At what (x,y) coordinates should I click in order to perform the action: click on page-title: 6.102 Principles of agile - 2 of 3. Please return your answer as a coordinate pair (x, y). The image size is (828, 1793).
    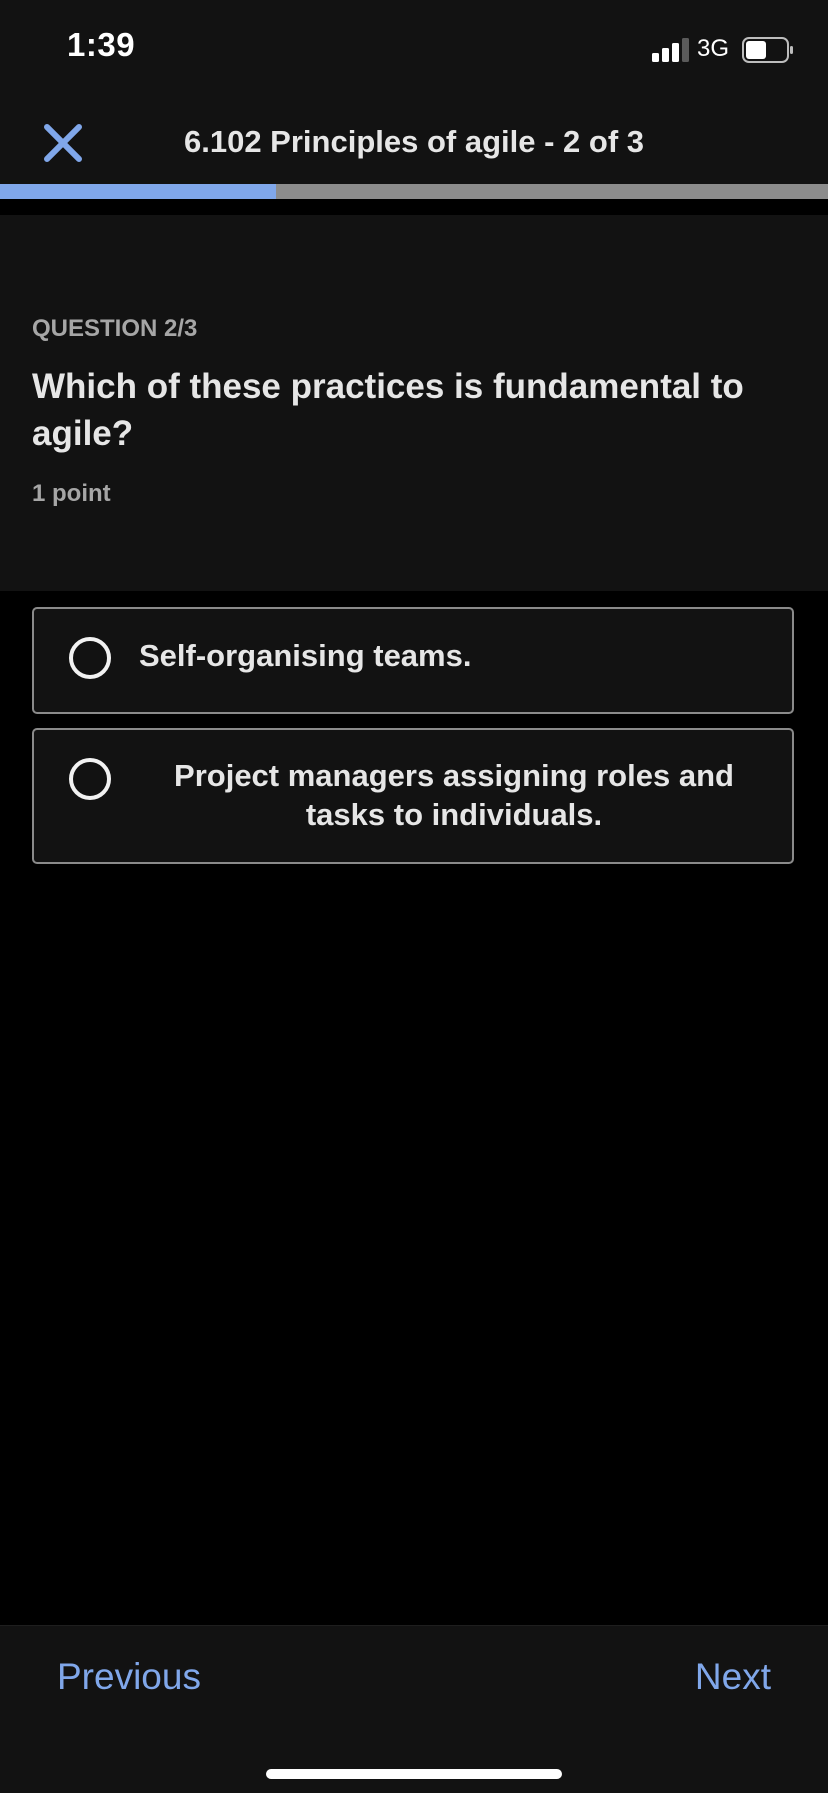
    Looking at the image, I should click on (413, 141).